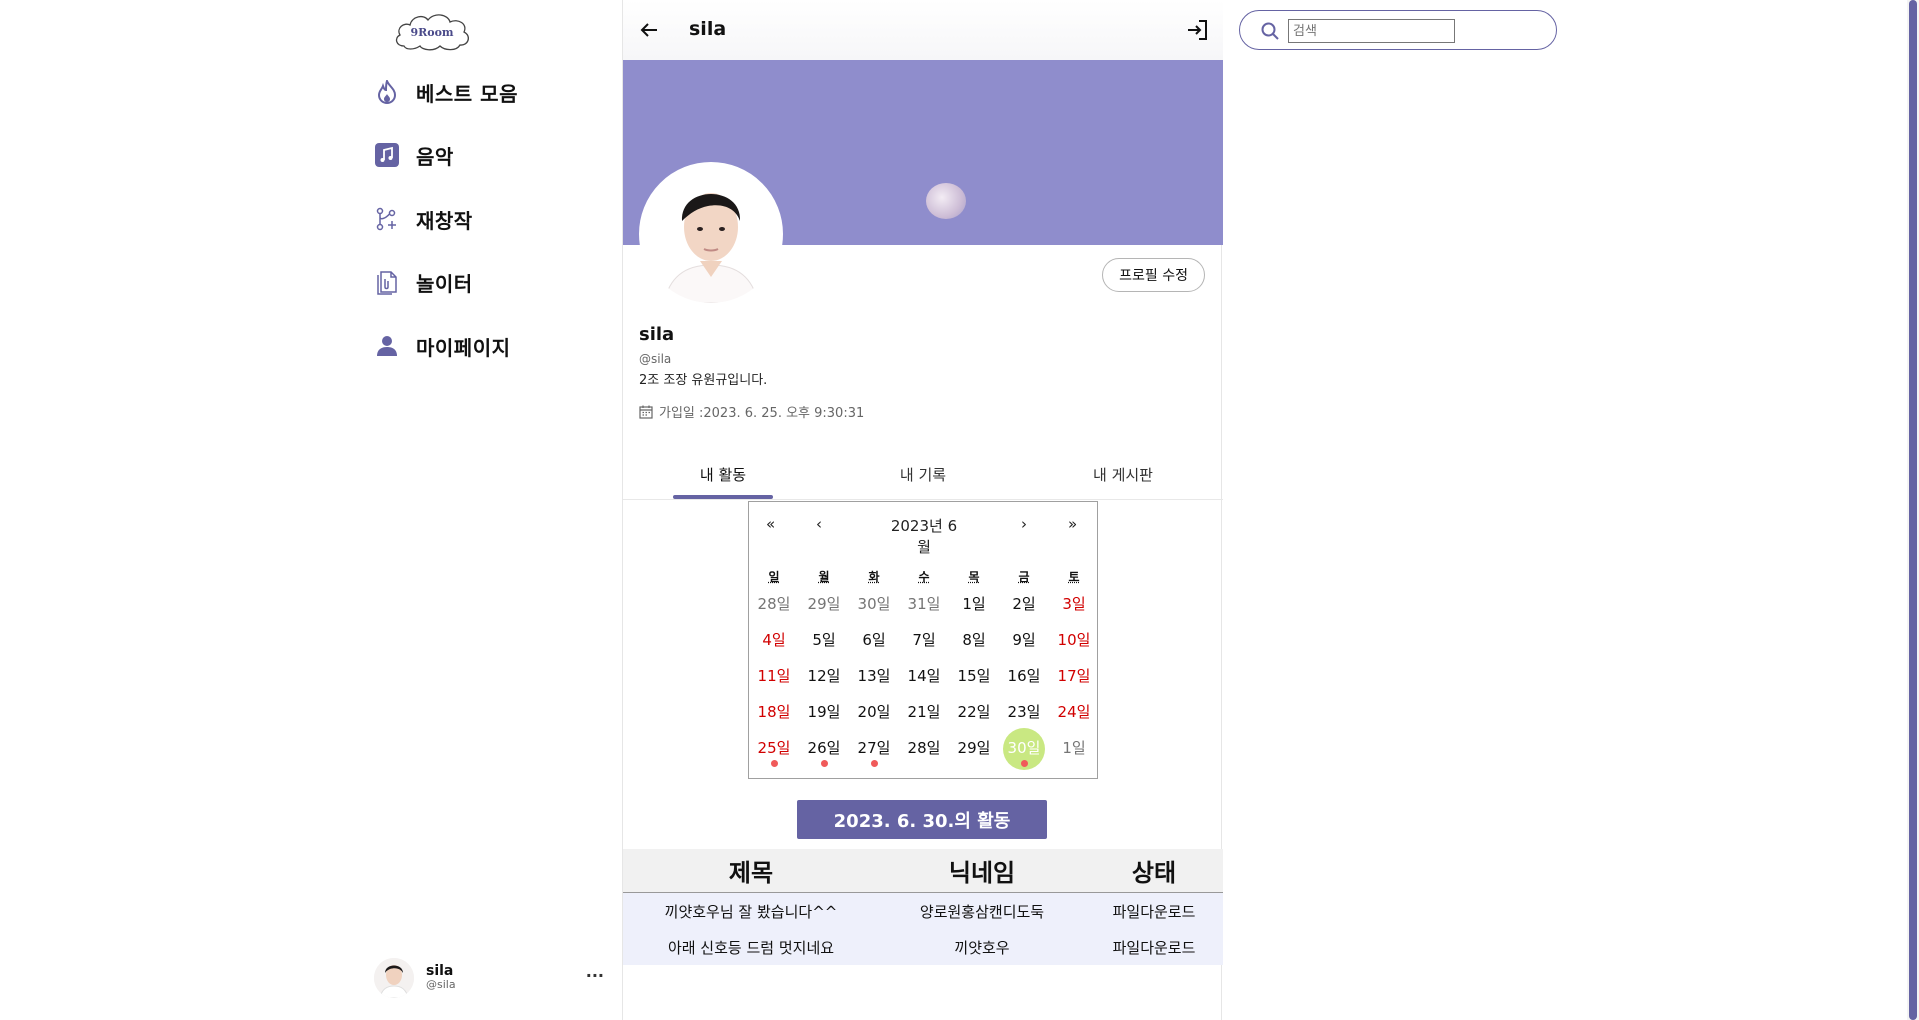  What do you see at coordinates (751, 947) in the screenshot?
I see `cell-title: 아래 신호등 드럼 멋지네요` at bounding box center [751, 947].